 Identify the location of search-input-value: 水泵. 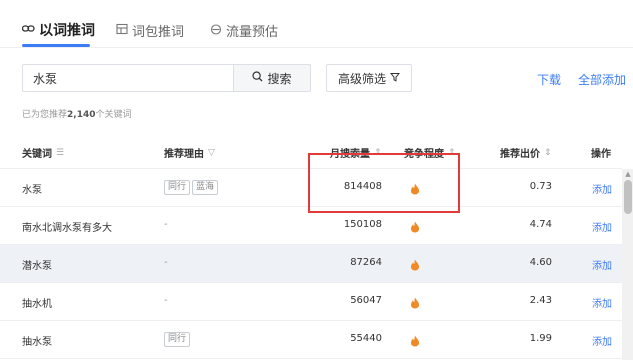
(45, 78).